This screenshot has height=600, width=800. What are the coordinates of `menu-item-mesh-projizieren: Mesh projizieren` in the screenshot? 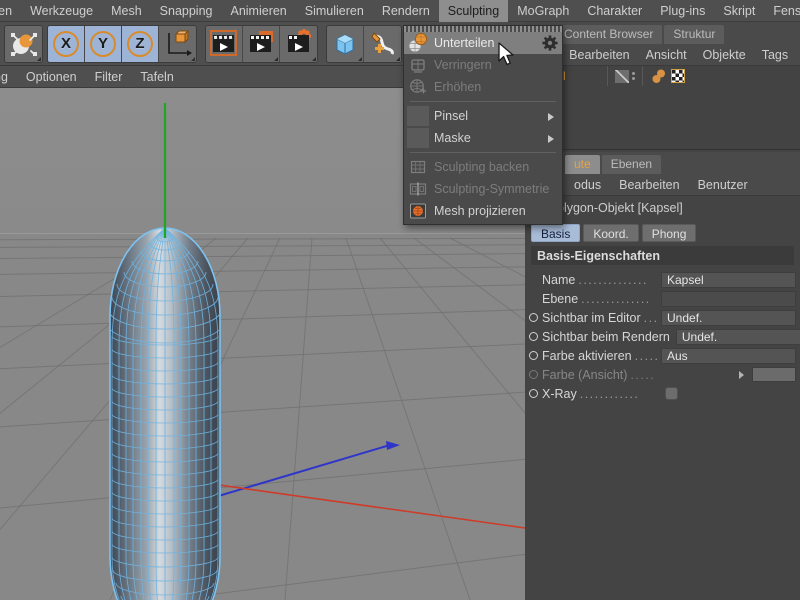 It's located at (483, 211).